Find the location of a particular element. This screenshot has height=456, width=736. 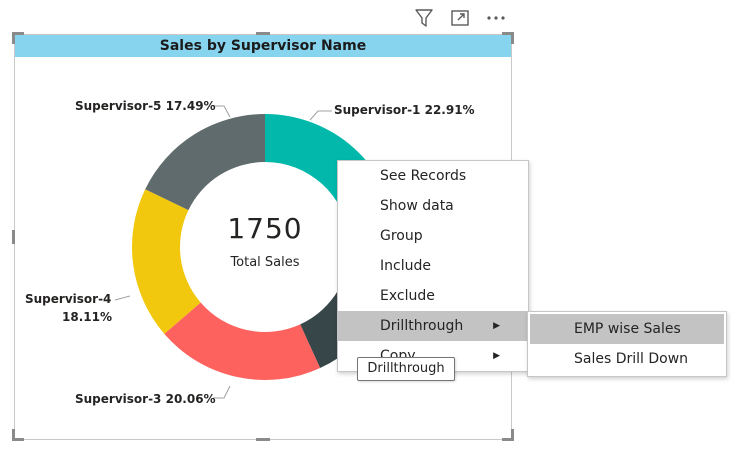

slice-label-supervisor-1: Supervisor-1 22.91% is located at coordinates (404, 110).